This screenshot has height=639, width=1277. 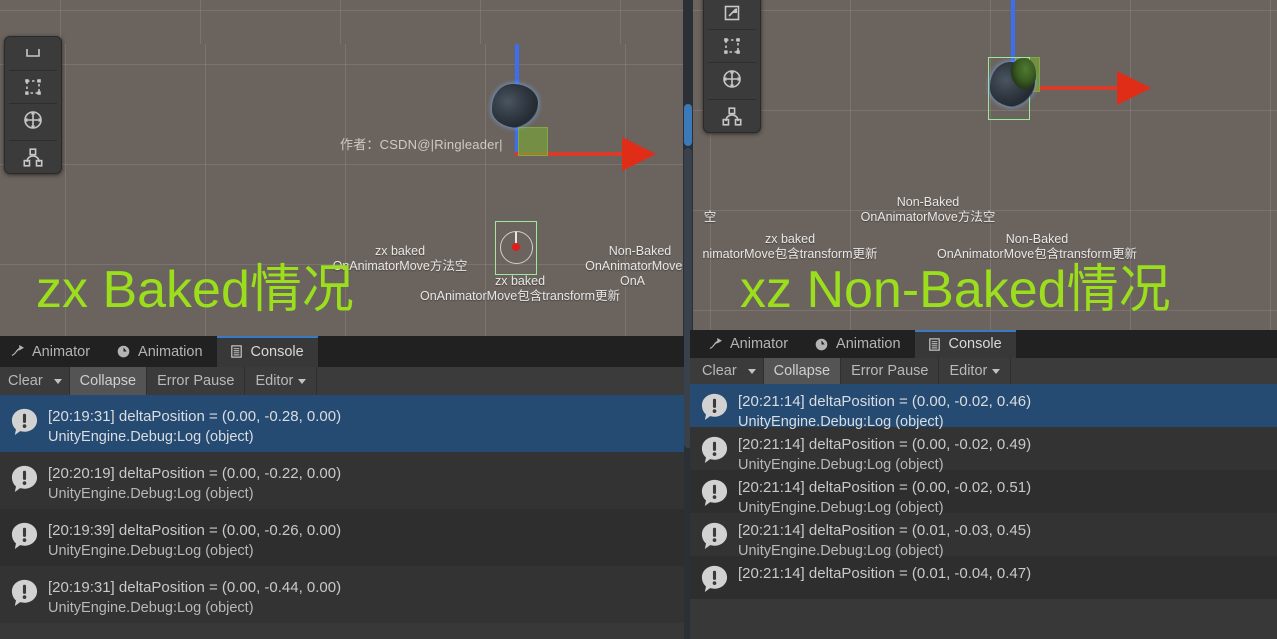 I want to click on tab-console-right: Console, so click(x=965, y=344).